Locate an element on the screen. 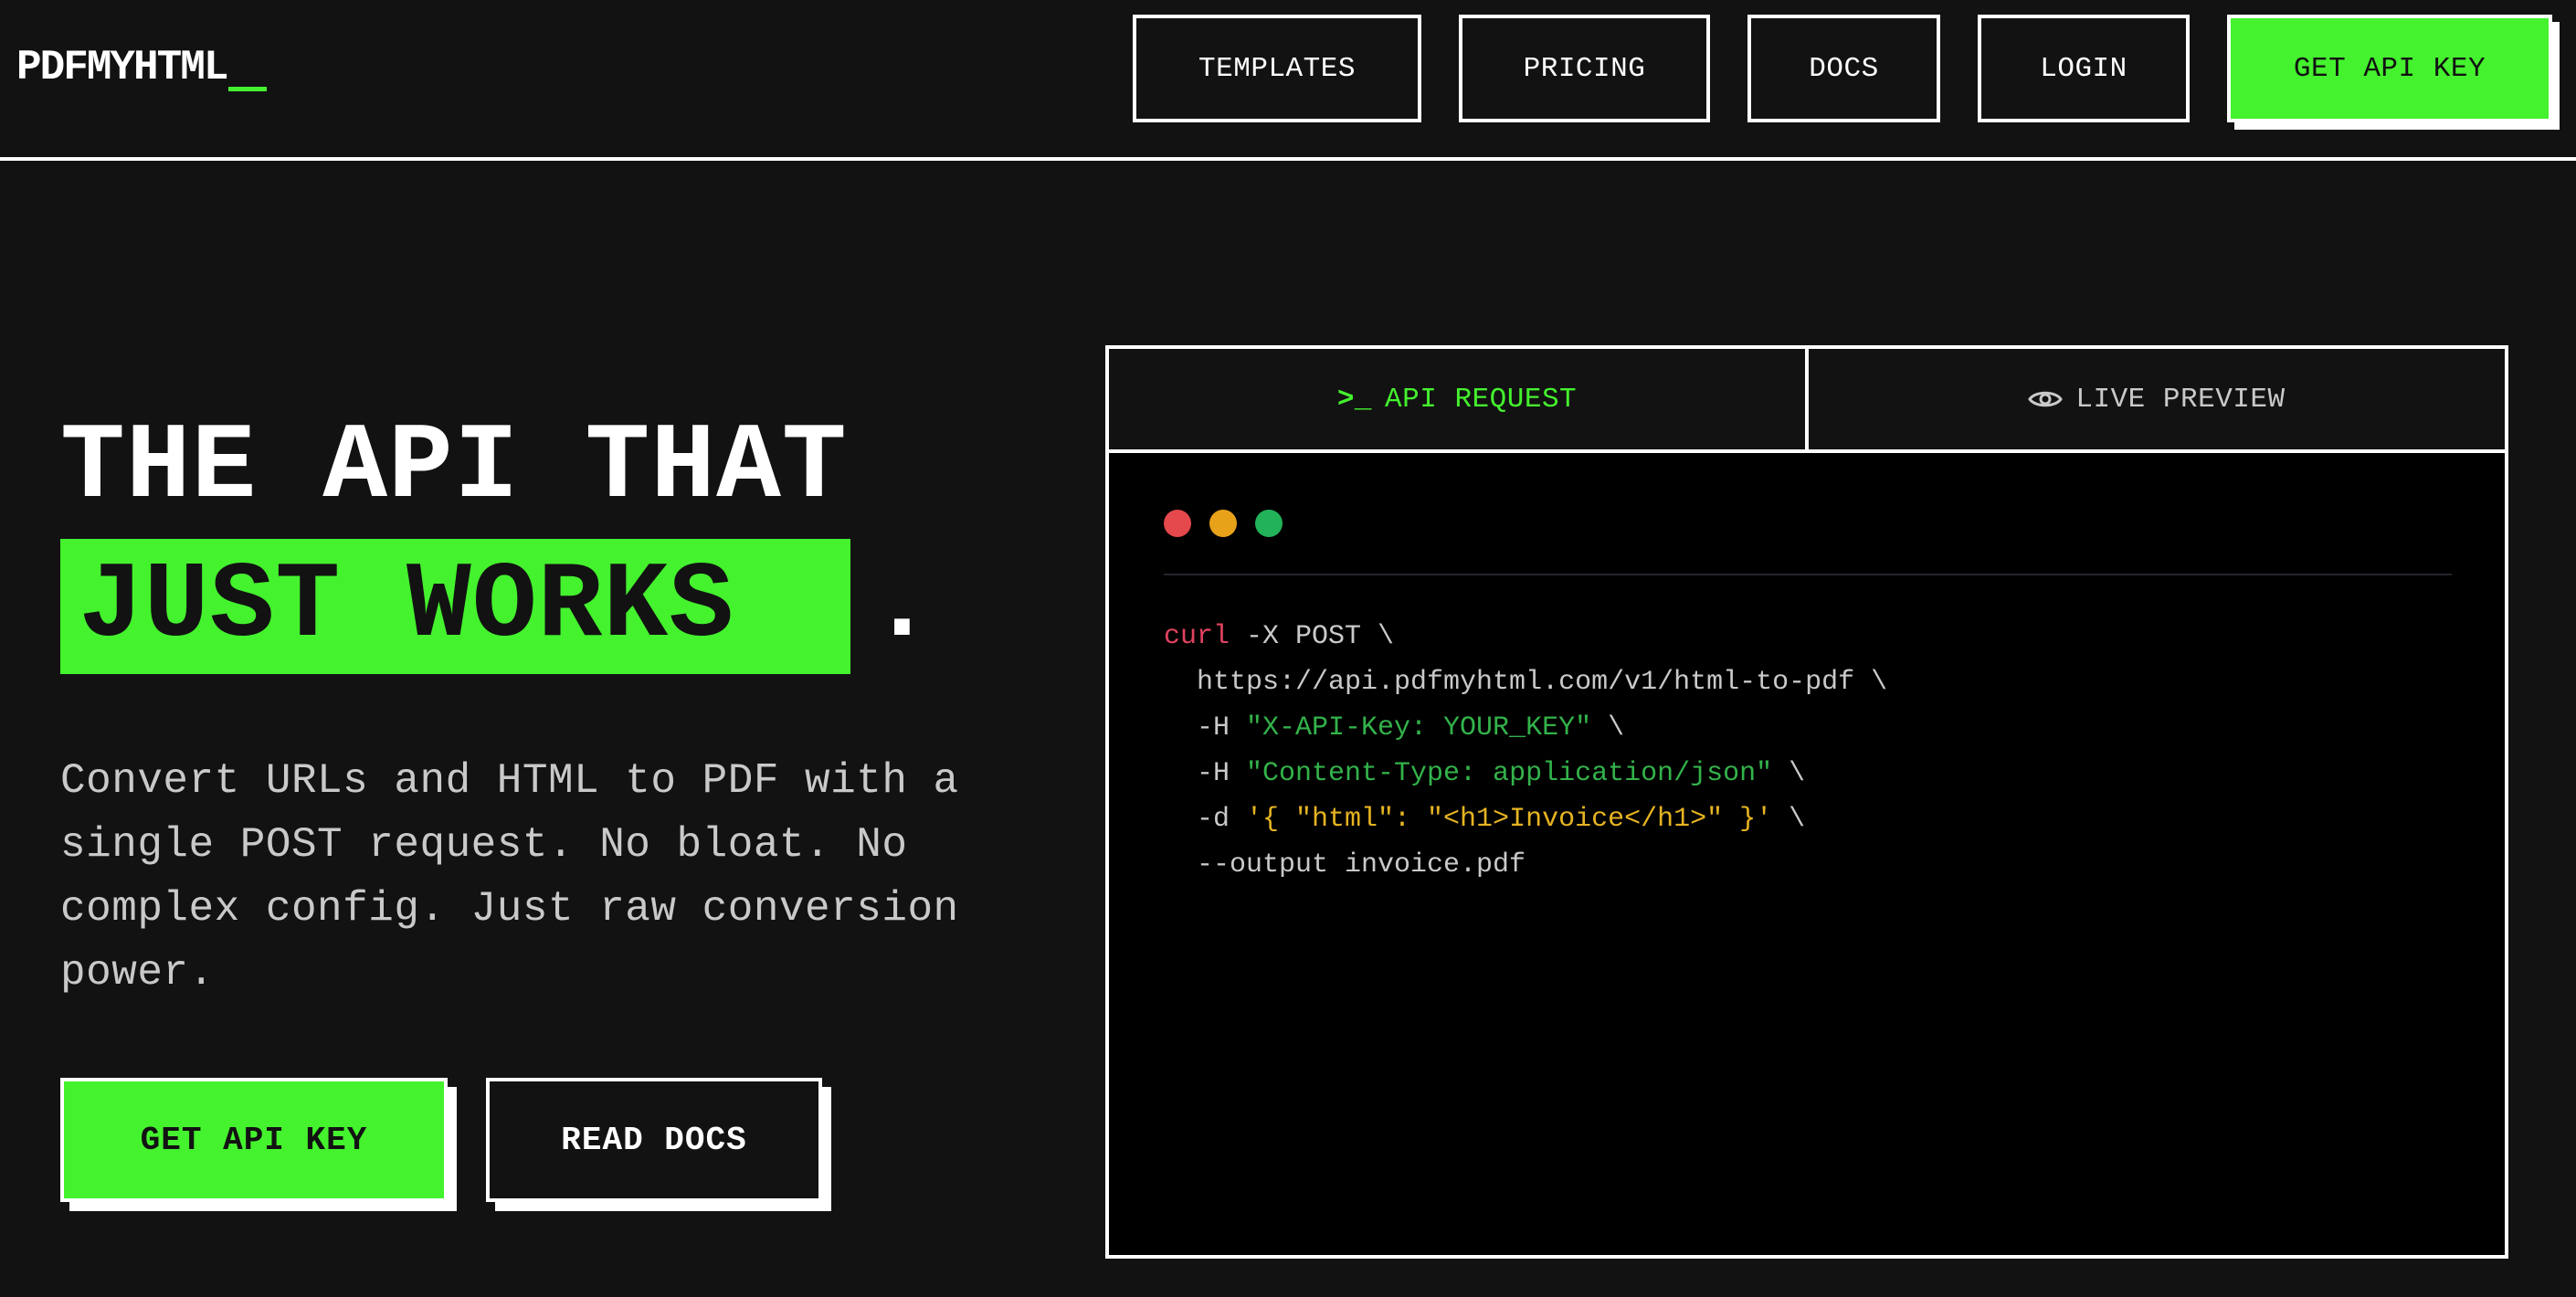 This screenshot has width=2576, height=1297. code-line: --output invoice.pdf is located at coordinates (1345, 864).